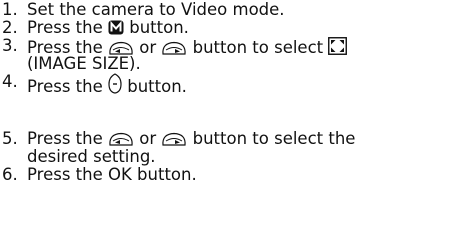 Image resolution: width=453 pixels, height=241 pixels. I want to click on step-text: Press the or button to select the, so click(191, 139).